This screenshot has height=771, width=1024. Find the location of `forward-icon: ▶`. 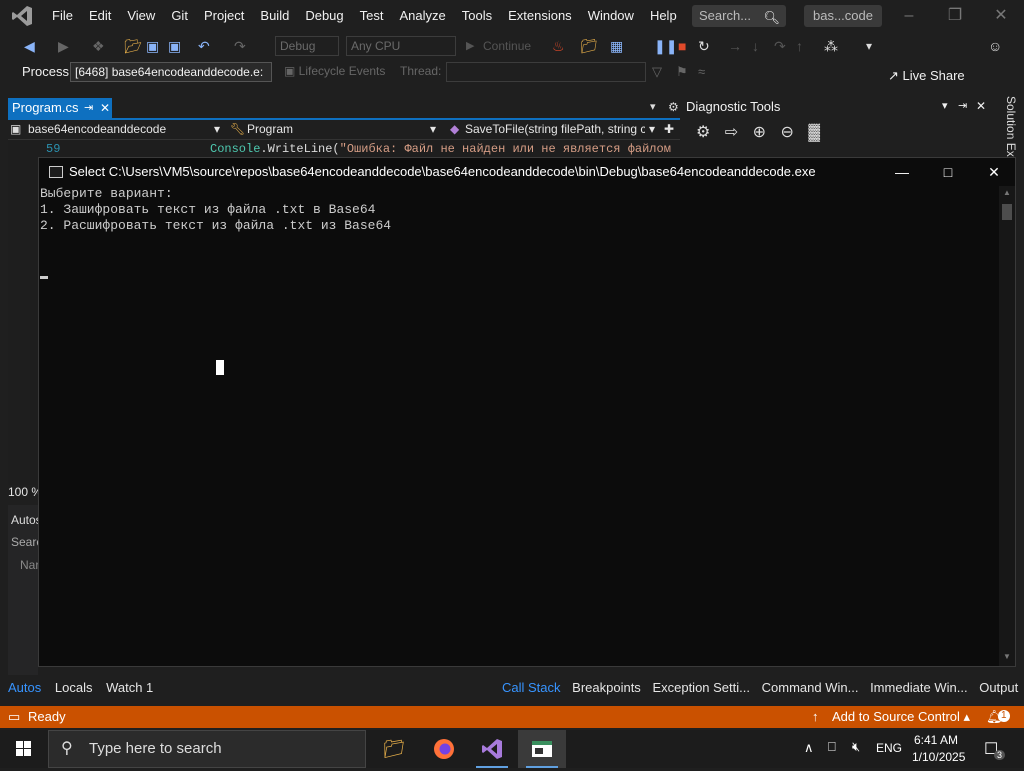

forward-icon: ▶ is located at coordinates (63, 46).